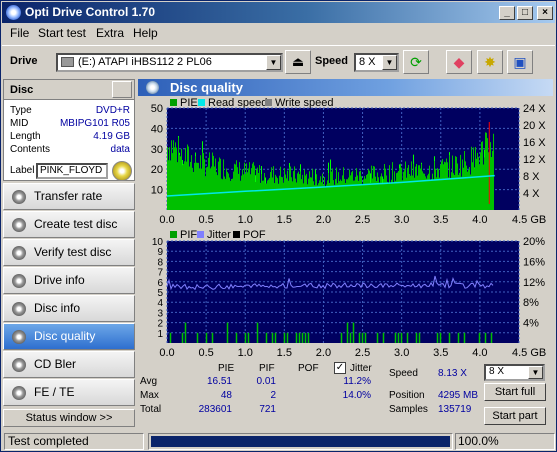 The image size is (557, 452). What do you see at coordinates (205, 352) in the screenshot?
I see `x-tick-label: 0.5` at bounding box center [205, 352].